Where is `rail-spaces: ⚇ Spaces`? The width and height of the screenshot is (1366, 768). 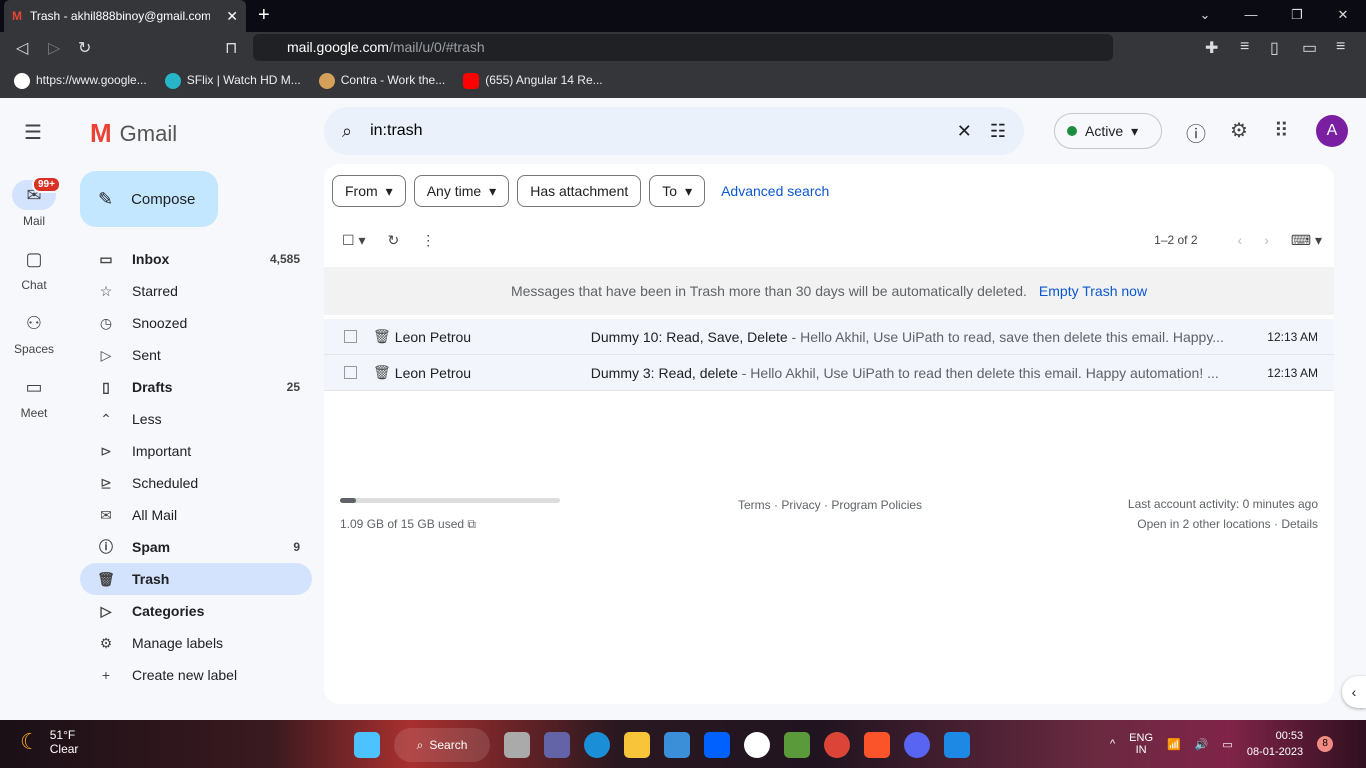
rail-spaces: ⚇ Spaces is located at coordinates (34, 332).